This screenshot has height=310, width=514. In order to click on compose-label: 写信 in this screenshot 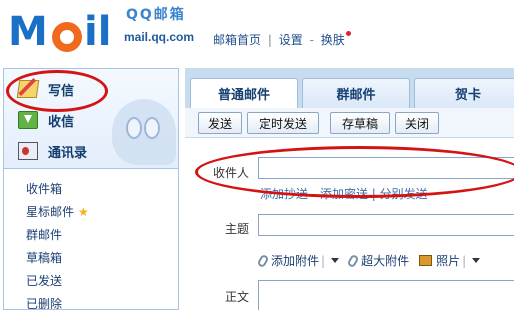, I will do `click(61, 91)`.